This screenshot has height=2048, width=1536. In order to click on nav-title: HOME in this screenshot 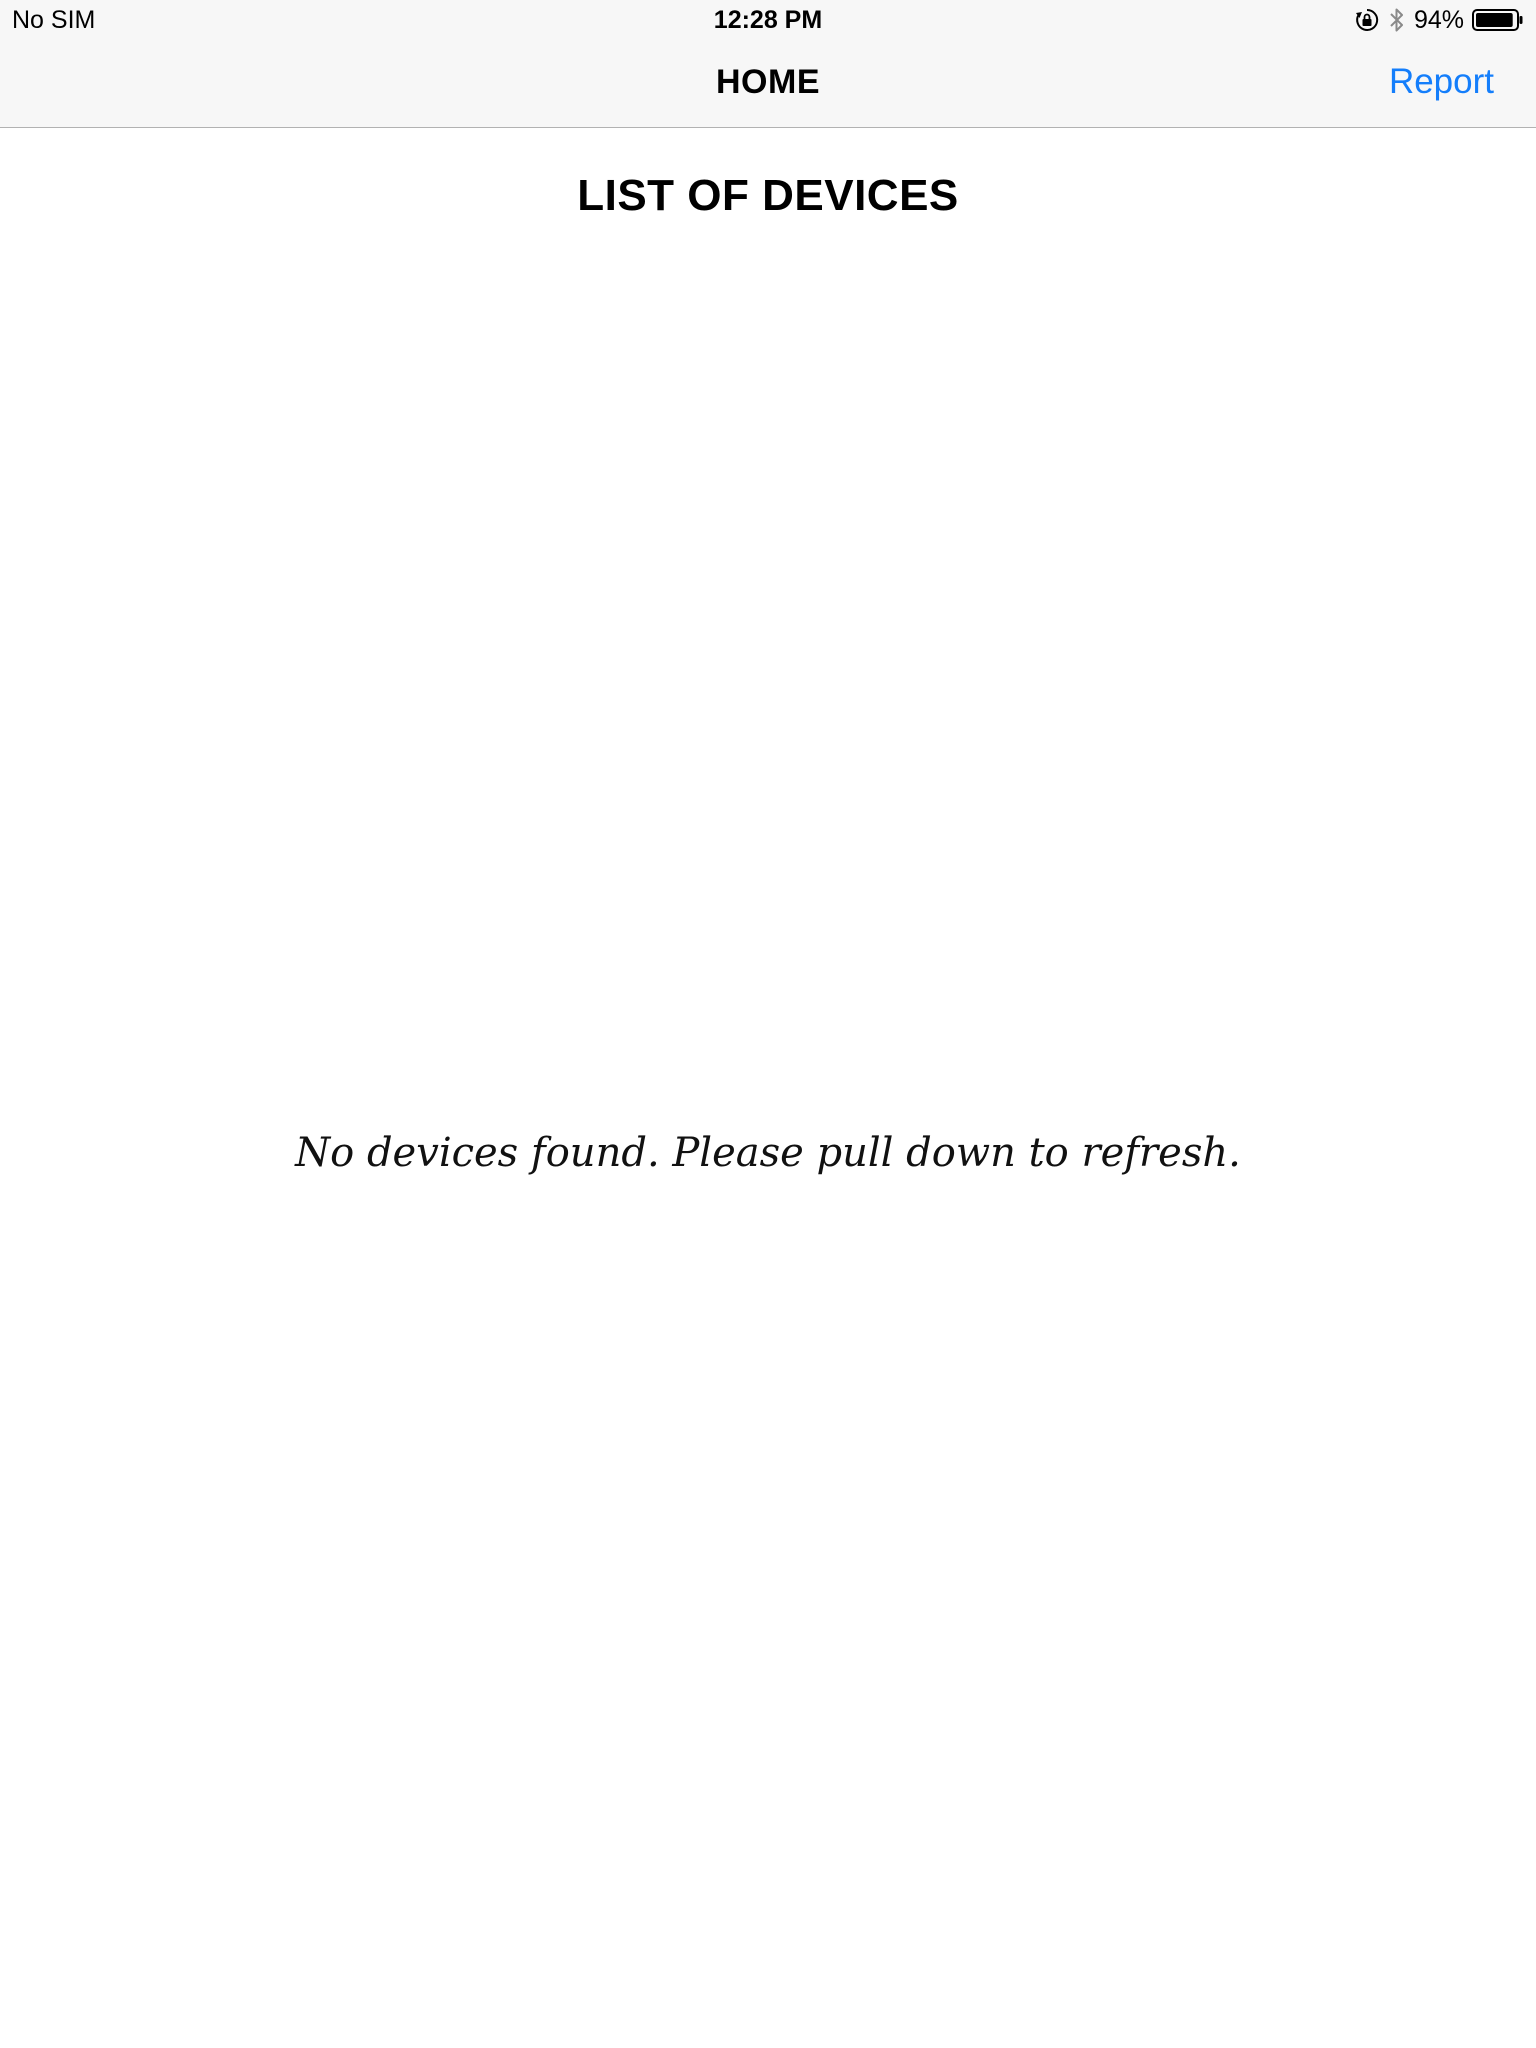, I will do `click(768, 82)`.